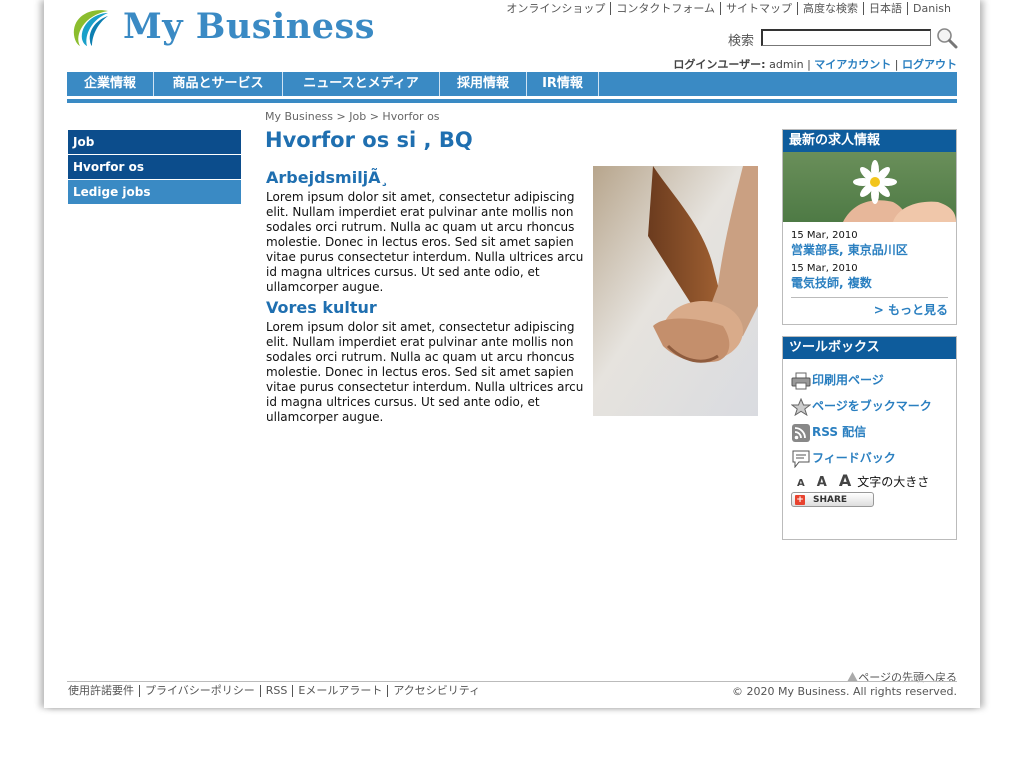  Describe the element at coordinates (512, 101) in the screenshot. I see `nav-divider` at that location.